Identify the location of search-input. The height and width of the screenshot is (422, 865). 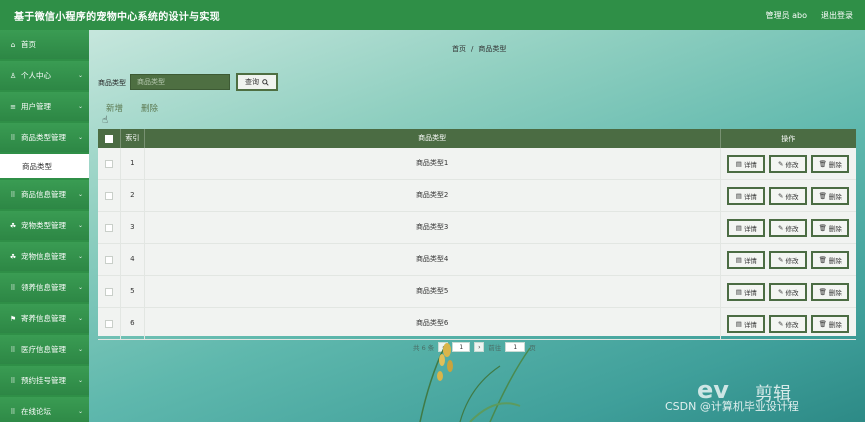
(180, 82).